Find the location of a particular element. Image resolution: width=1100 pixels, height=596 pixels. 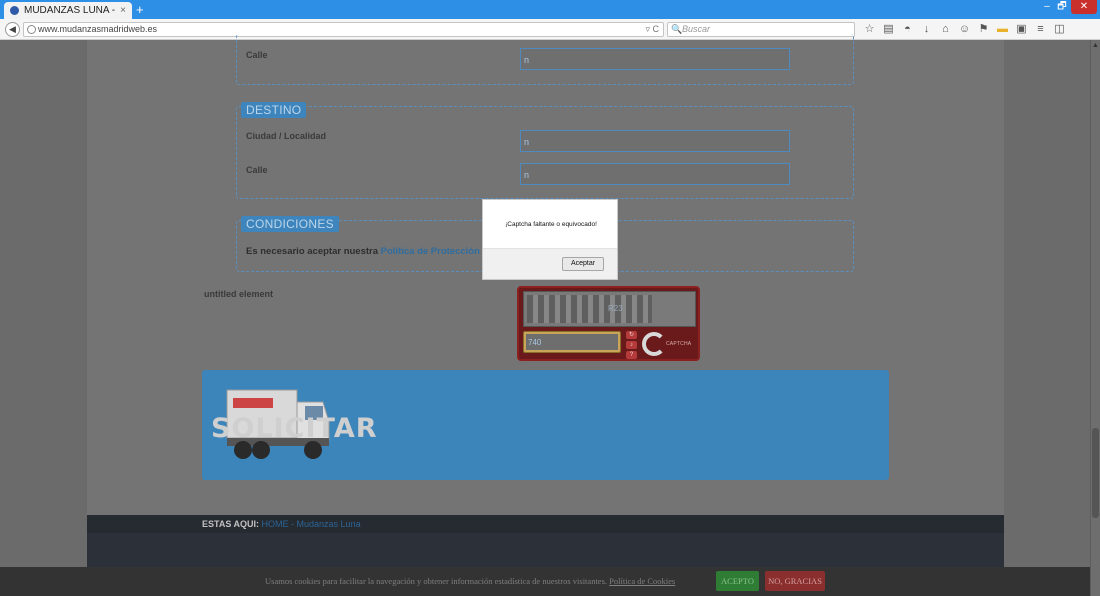

origen-calle-label: Calle is located at coordinates (257, 55).